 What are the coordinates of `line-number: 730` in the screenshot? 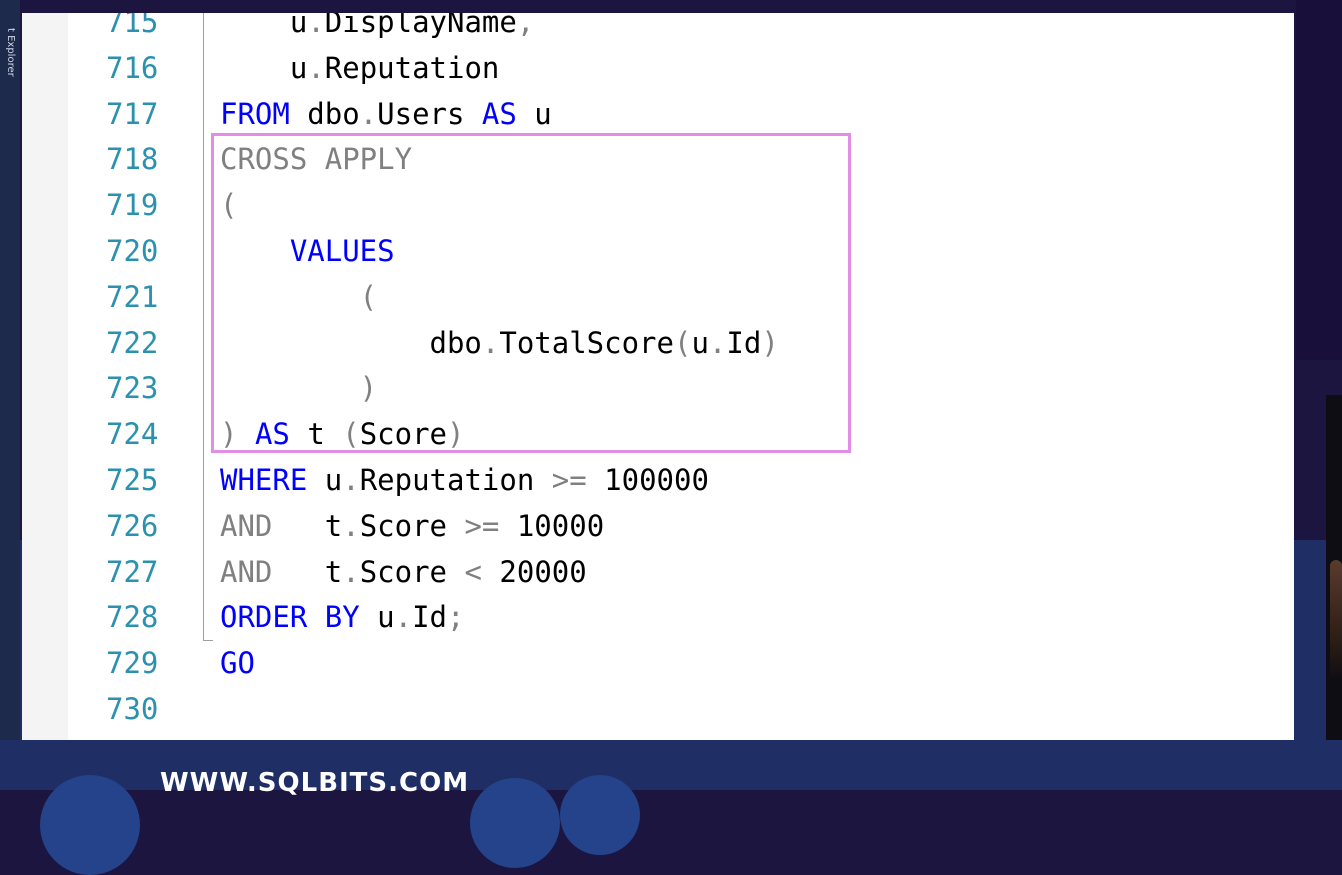 It's located at (132, 709).